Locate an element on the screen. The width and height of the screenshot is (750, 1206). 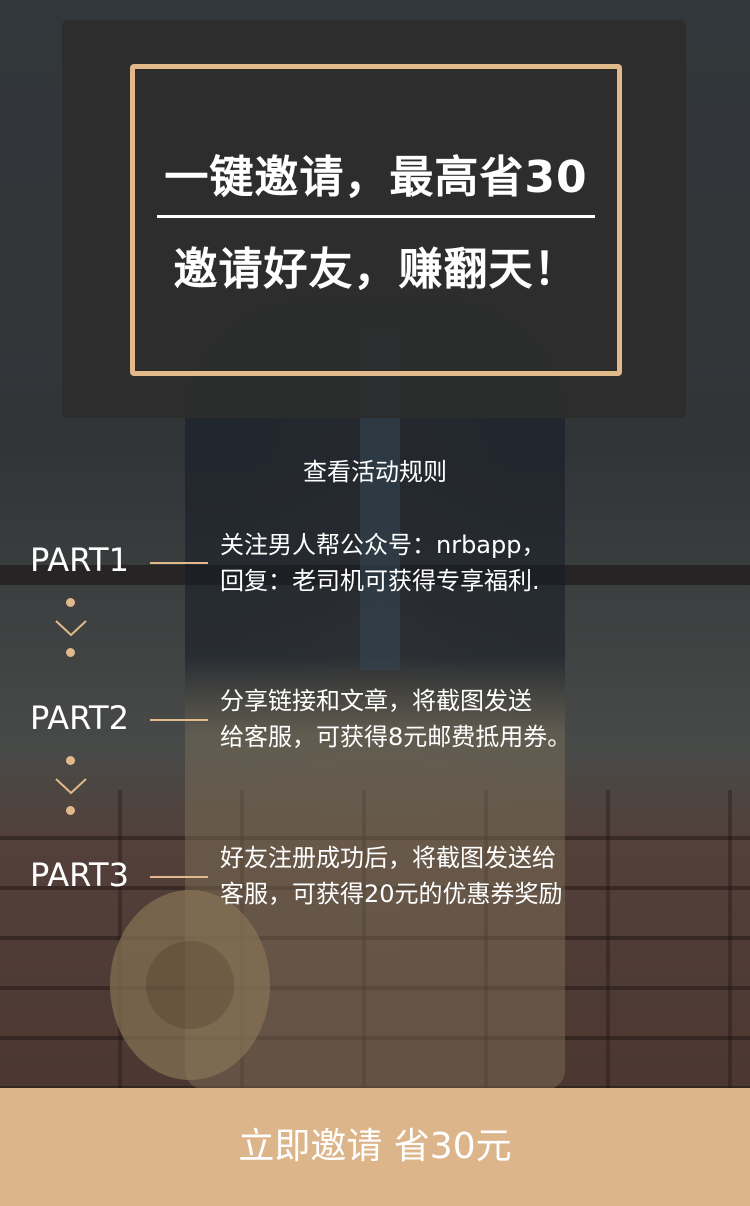
step-text-line: 回复：老司机可获得专享福利. is located at coordinates (380, 581).